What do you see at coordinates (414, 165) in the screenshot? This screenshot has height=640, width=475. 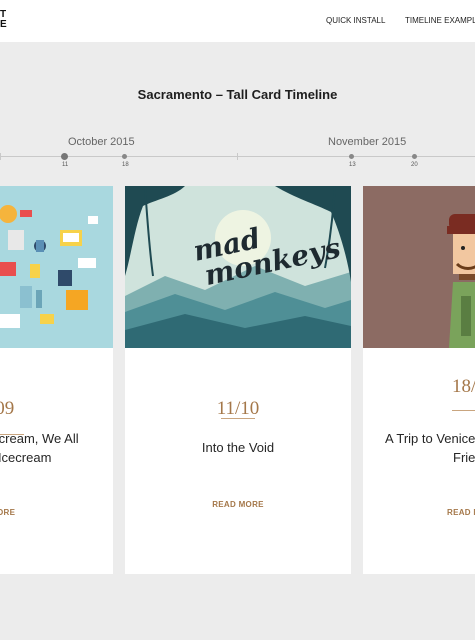 I see `day-label: 20` at bounding box center [414, 165].